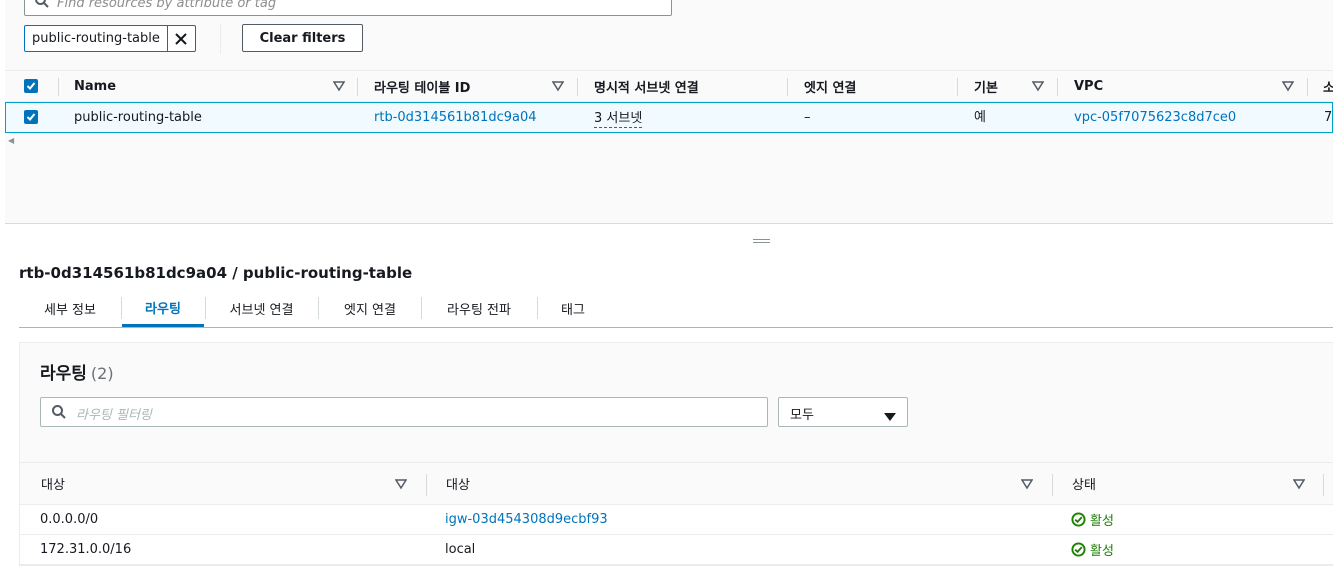 This screenshot has height=586, width=1333. What do you see at coordinates (63, 374) in the screenshot?
I see `routes-heading-text: 라우팅` at bounding box center [63, 374].